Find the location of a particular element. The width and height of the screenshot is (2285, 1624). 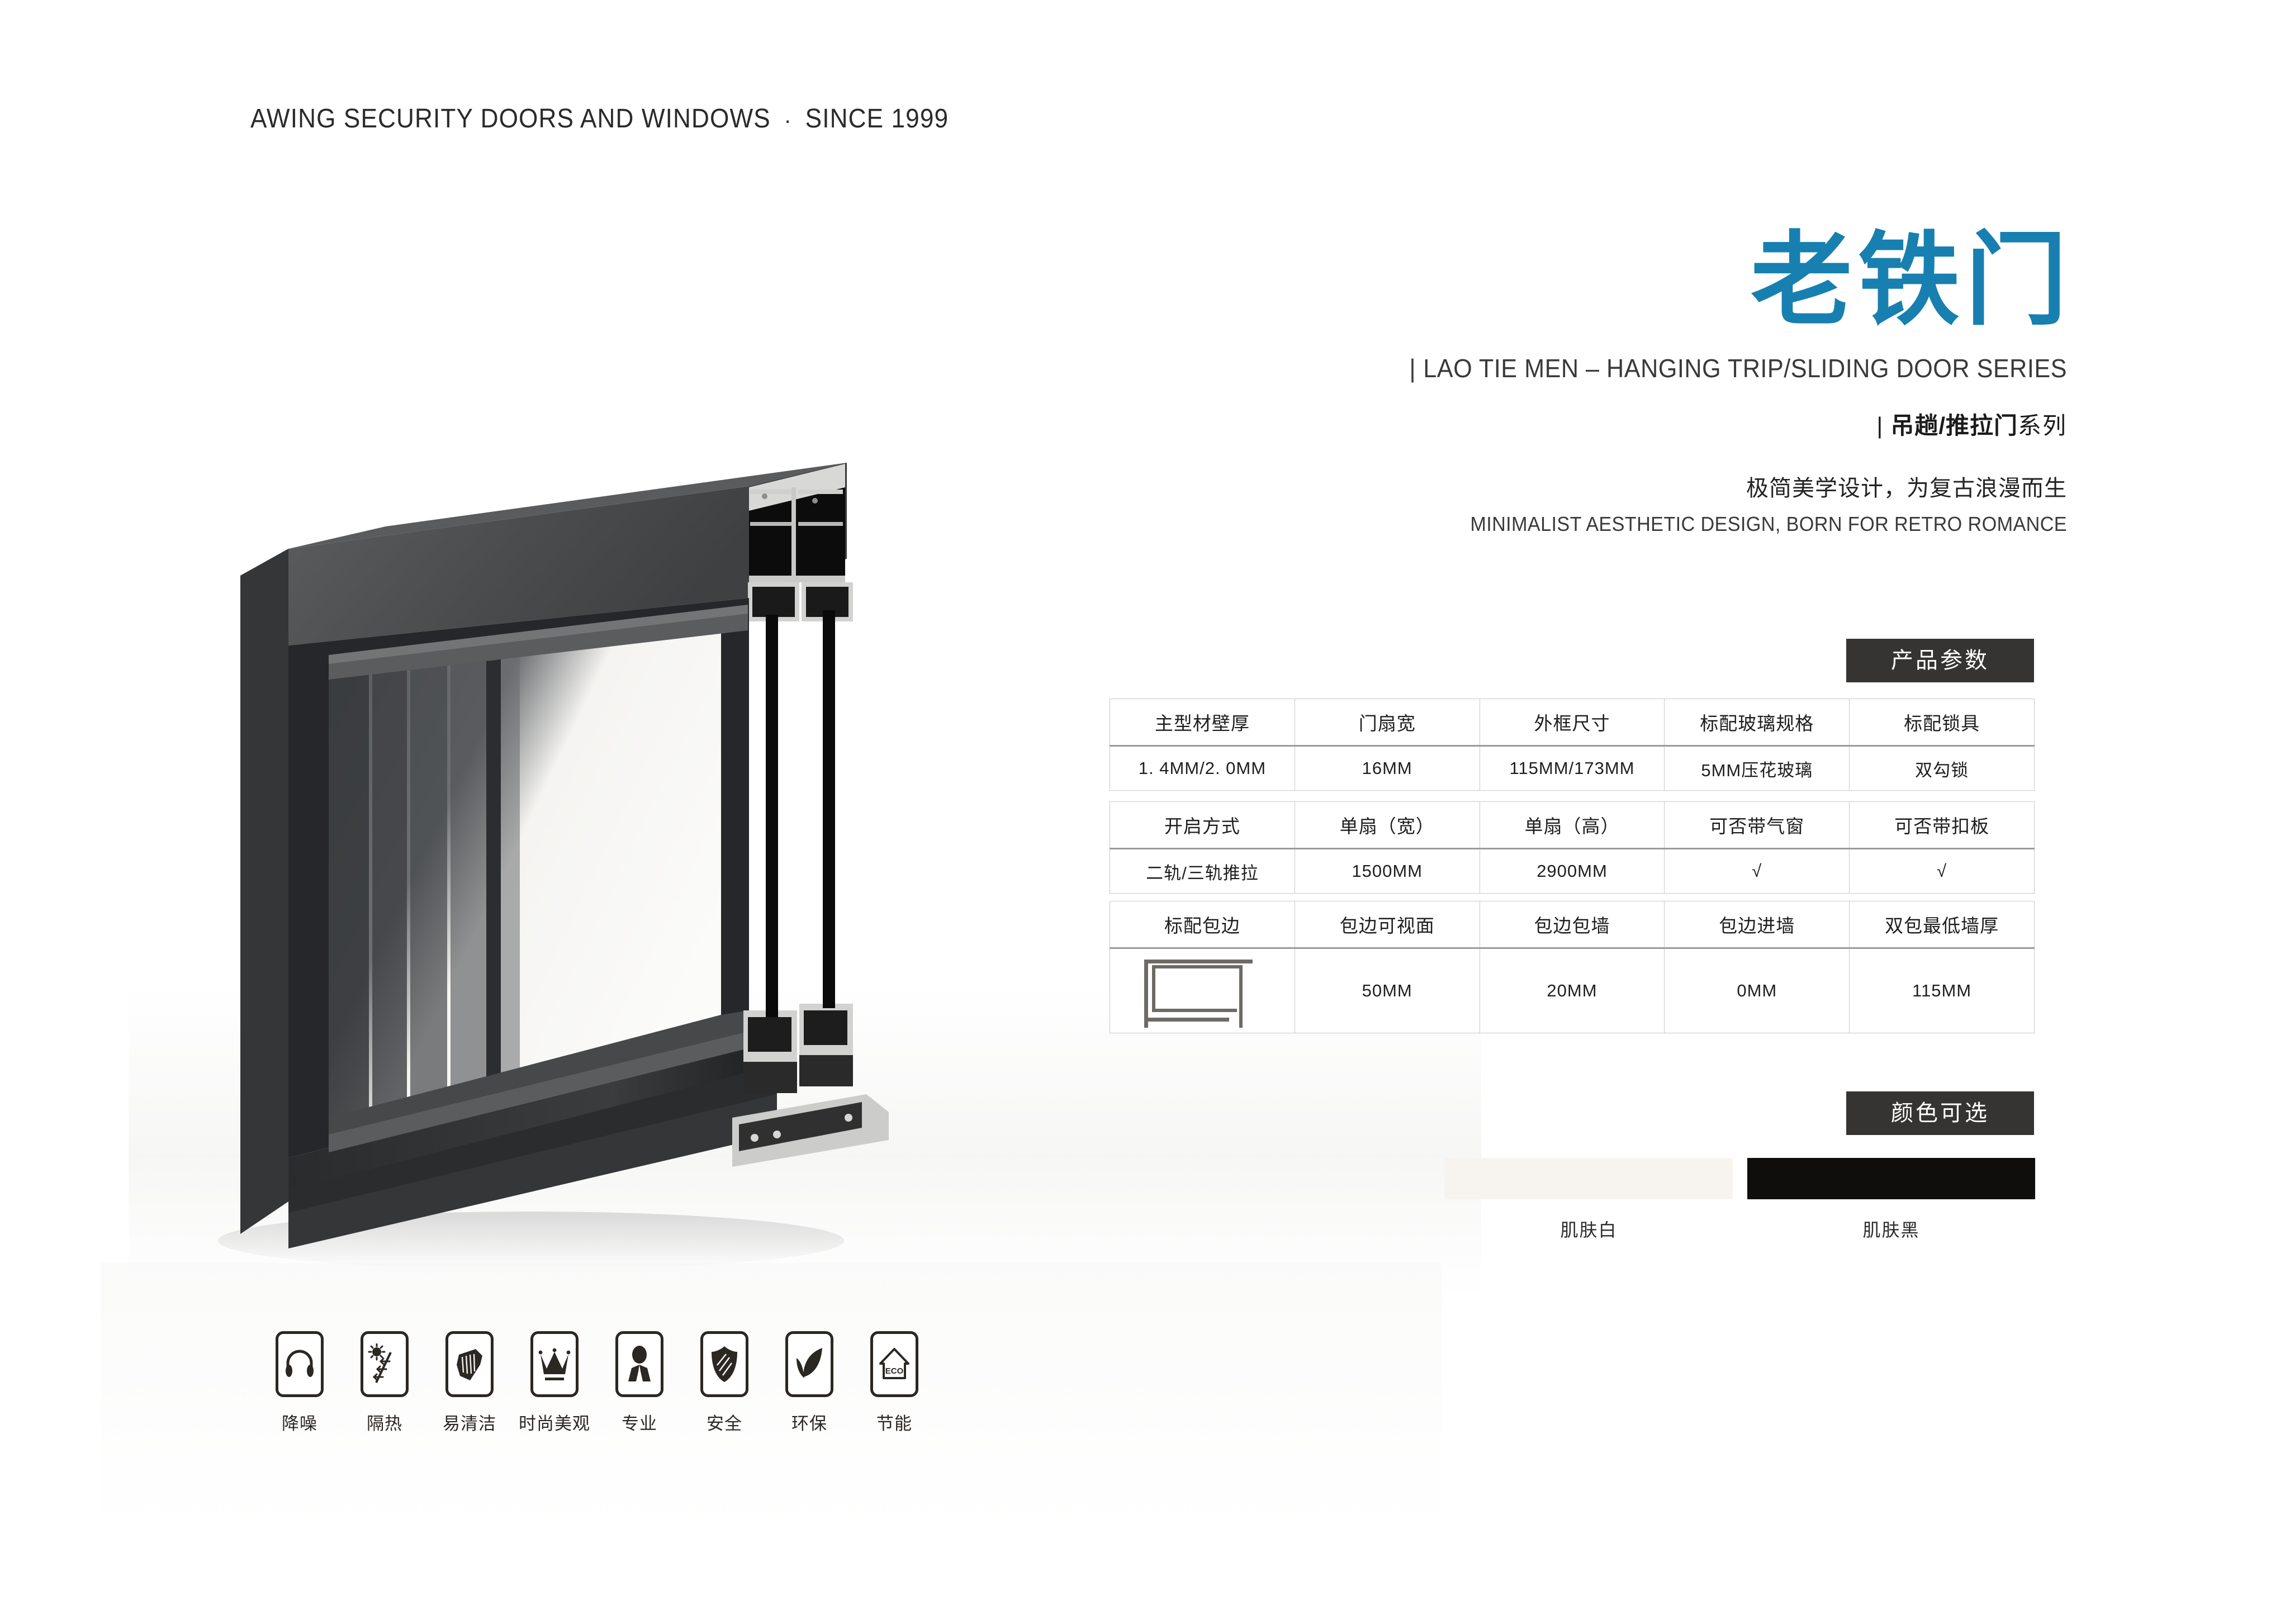

feature-item-noise-reduction: 降噪 is located at coordinates (299, 1383).